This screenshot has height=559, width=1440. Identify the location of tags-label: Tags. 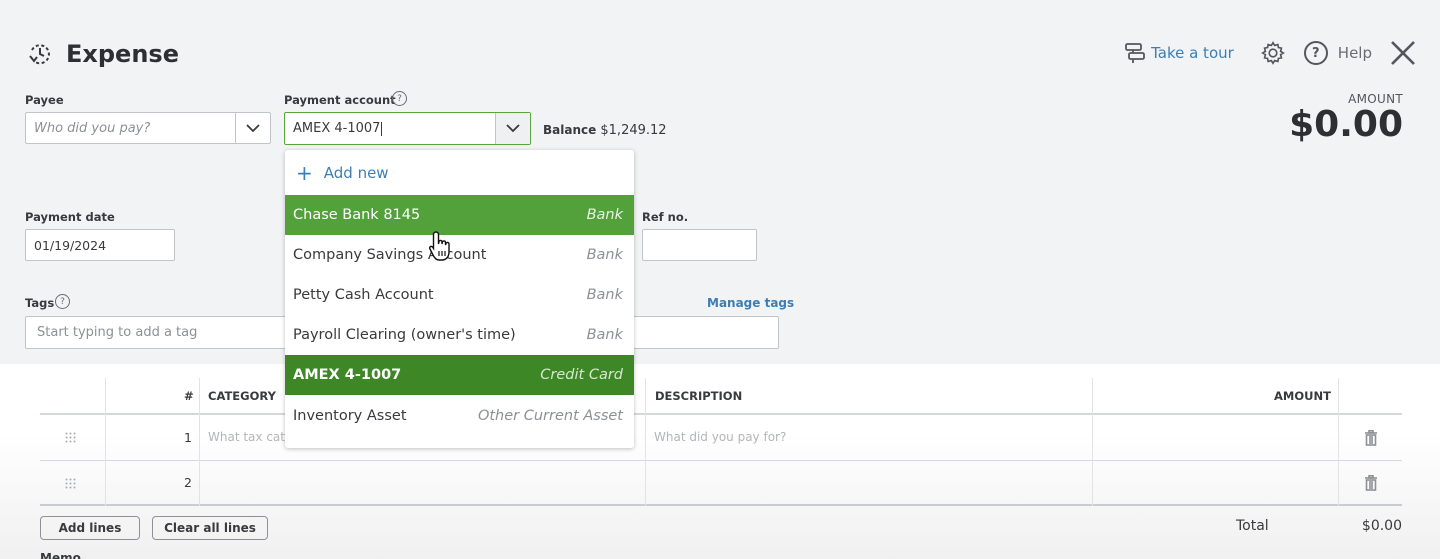
(40, 303).